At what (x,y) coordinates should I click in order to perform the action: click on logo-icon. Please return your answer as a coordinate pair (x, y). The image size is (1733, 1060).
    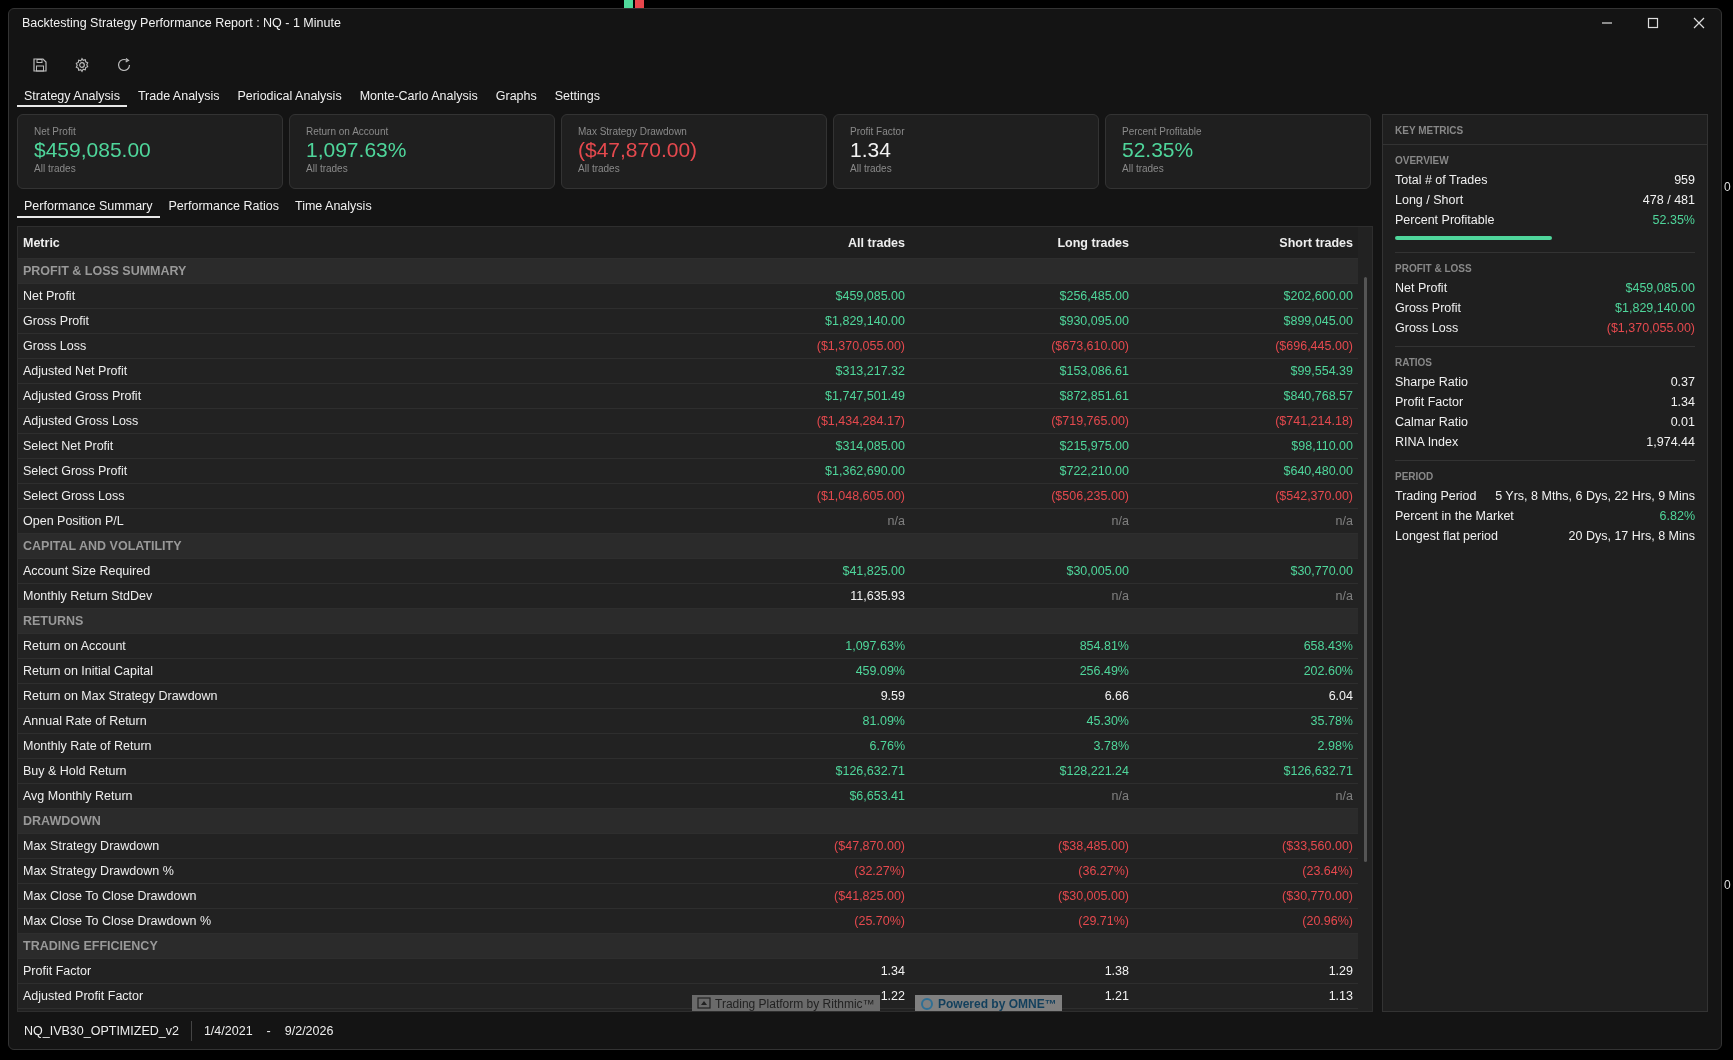
    Looking at the image, I should click on (927, 1004).